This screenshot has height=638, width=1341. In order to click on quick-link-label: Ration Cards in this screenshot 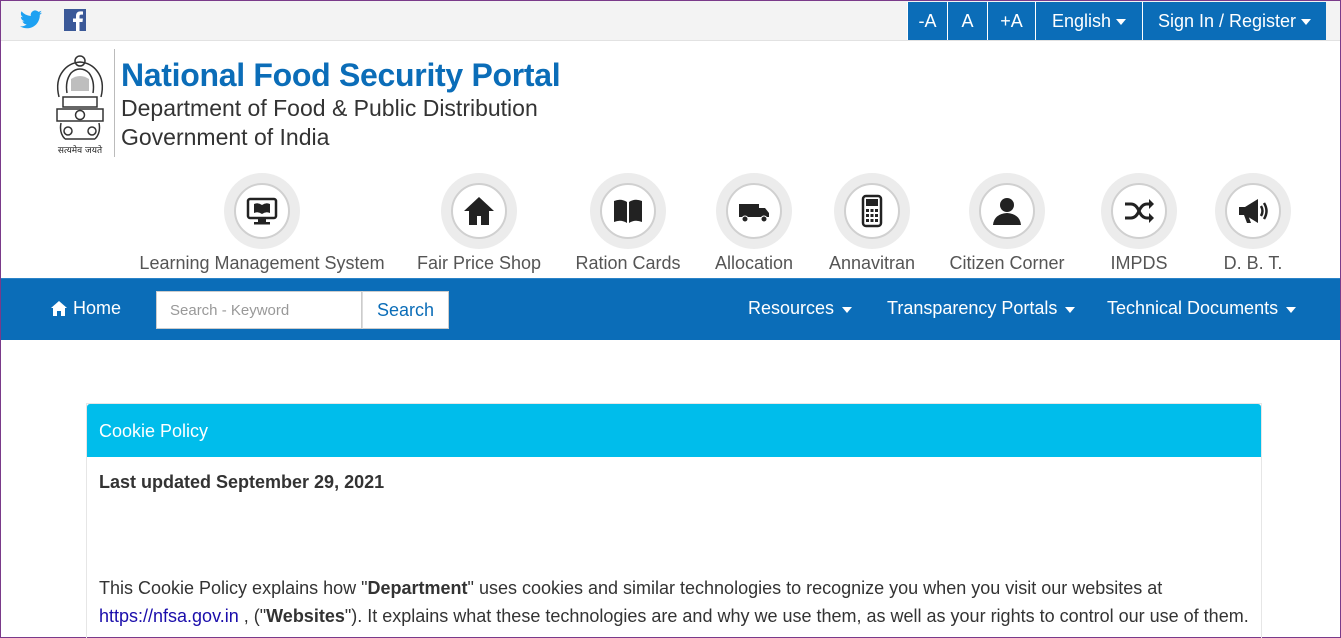, I will do `click(628, 263)`.